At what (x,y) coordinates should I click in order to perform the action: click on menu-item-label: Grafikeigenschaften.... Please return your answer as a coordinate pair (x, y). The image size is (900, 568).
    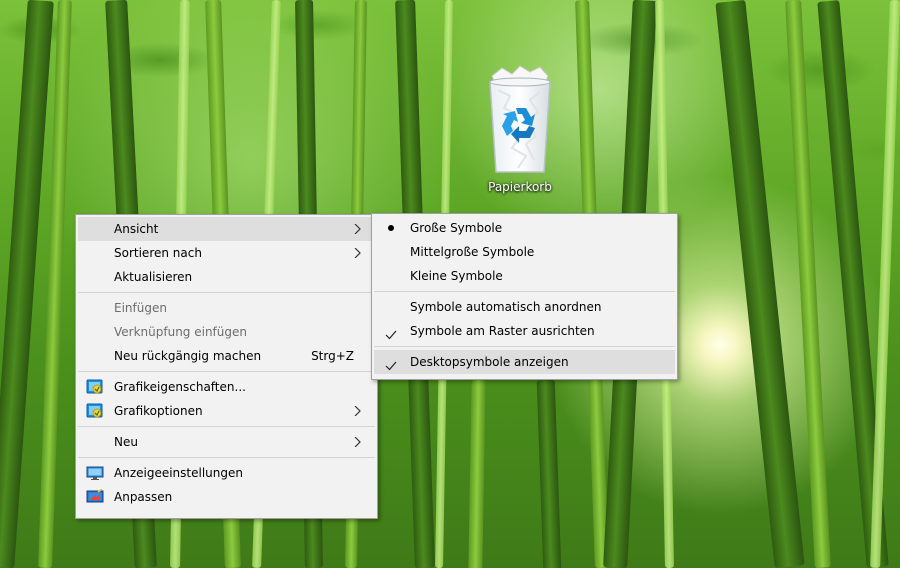
    Looking at the image, I should click on (180, 387).